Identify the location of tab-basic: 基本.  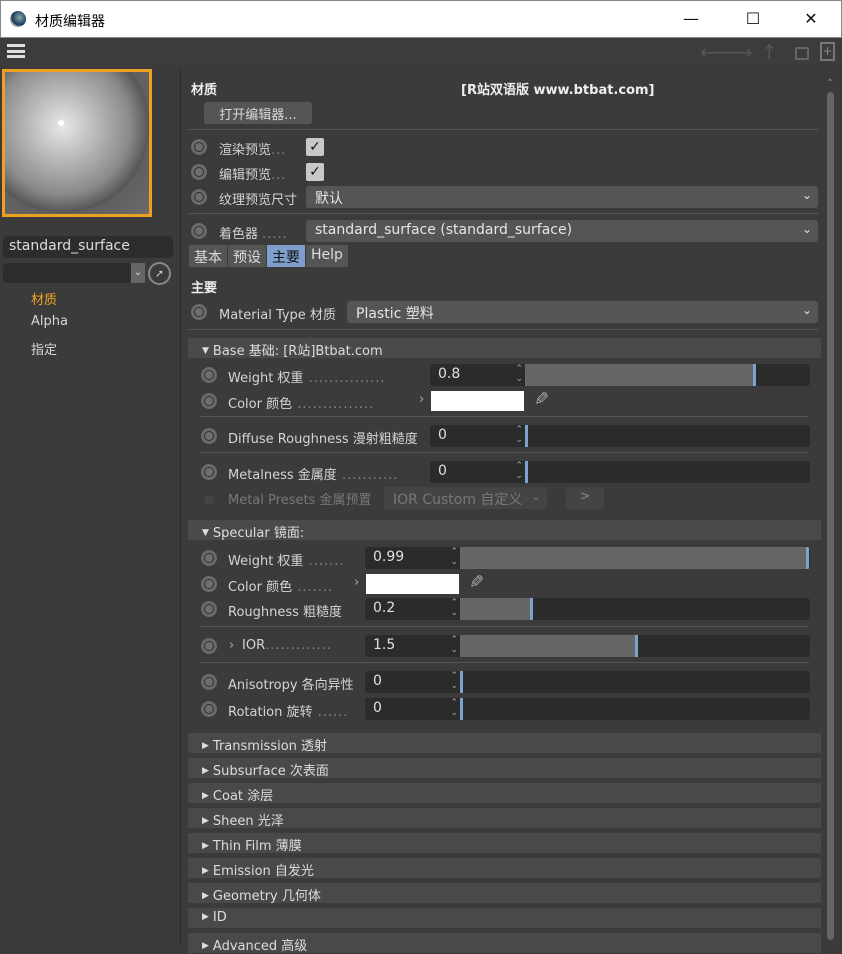
(208, 256).